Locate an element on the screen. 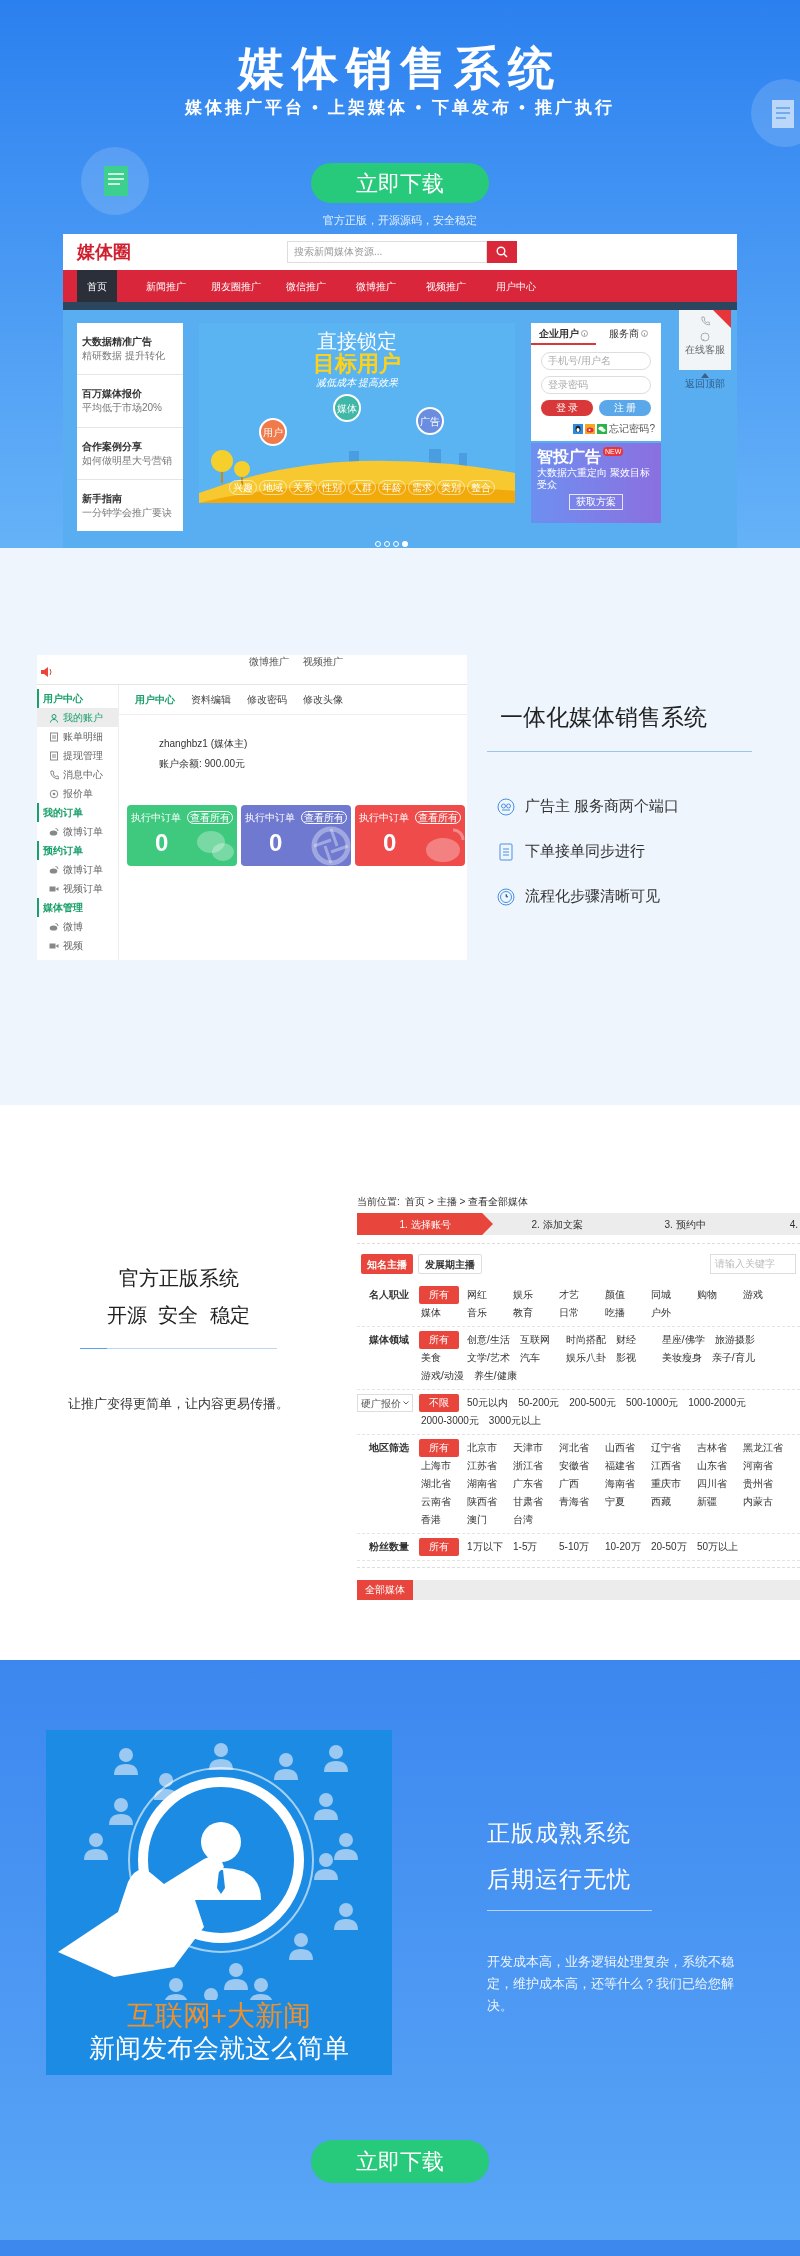 This screenshot has width=800, height=2256. filter-option: 浙江省 is located at coordinates (531, 1466).